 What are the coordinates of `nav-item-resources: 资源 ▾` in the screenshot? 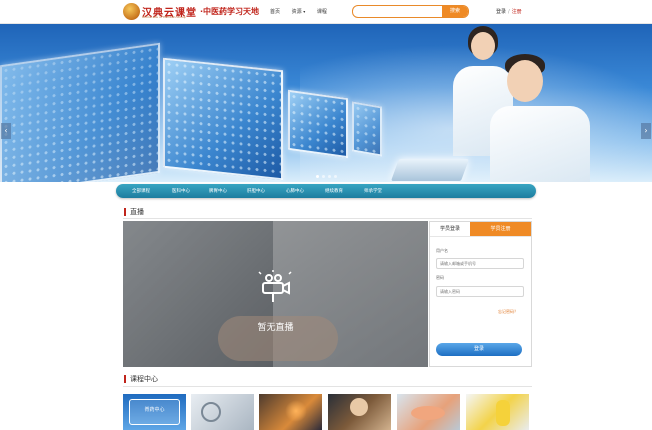 It's located at (299, 11).